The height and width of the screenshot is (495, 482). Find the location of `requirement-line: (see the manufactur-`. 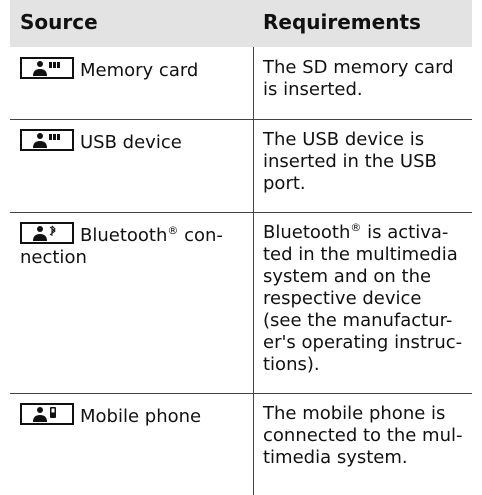

requirement-line: (see the manufactur- is located at coordinates (358, 320).